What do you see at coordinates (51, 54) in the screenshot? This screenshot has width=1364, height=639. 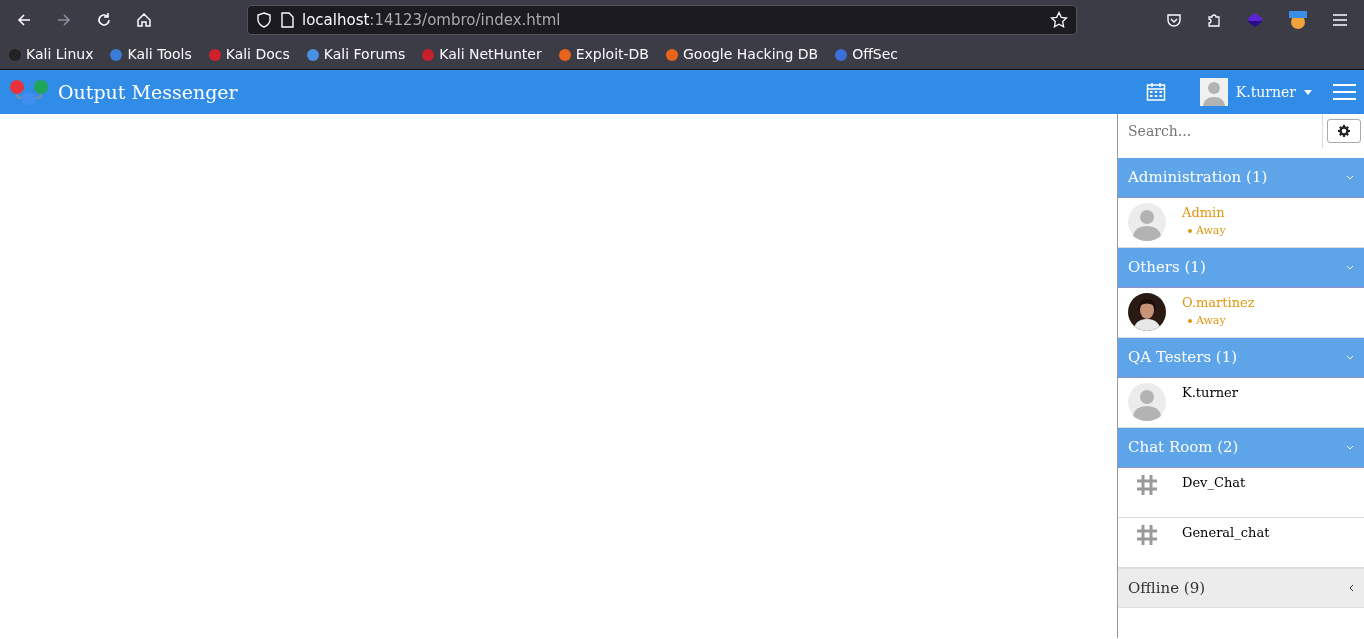 I see `bookmark-link: Kali Linux` at bounding box center [51, 54].